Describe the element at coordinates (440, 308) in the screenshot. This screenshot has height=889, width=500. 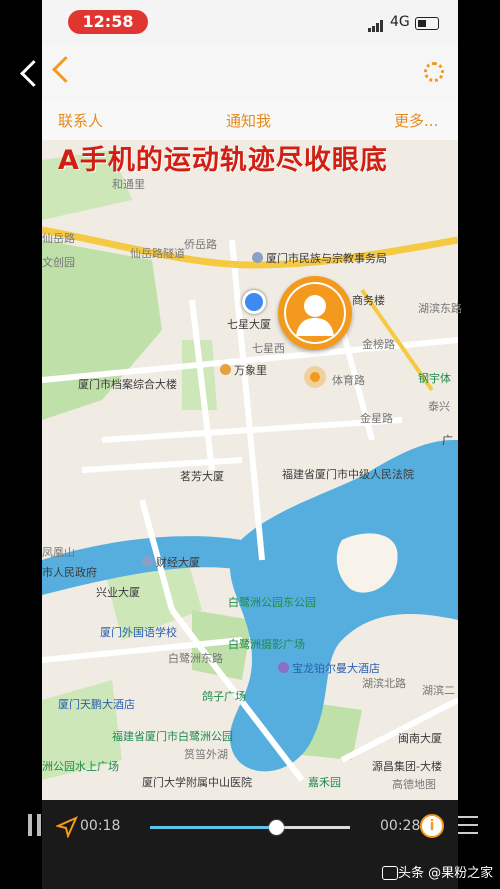
I see `road-label: 湖滨东路` at that location.